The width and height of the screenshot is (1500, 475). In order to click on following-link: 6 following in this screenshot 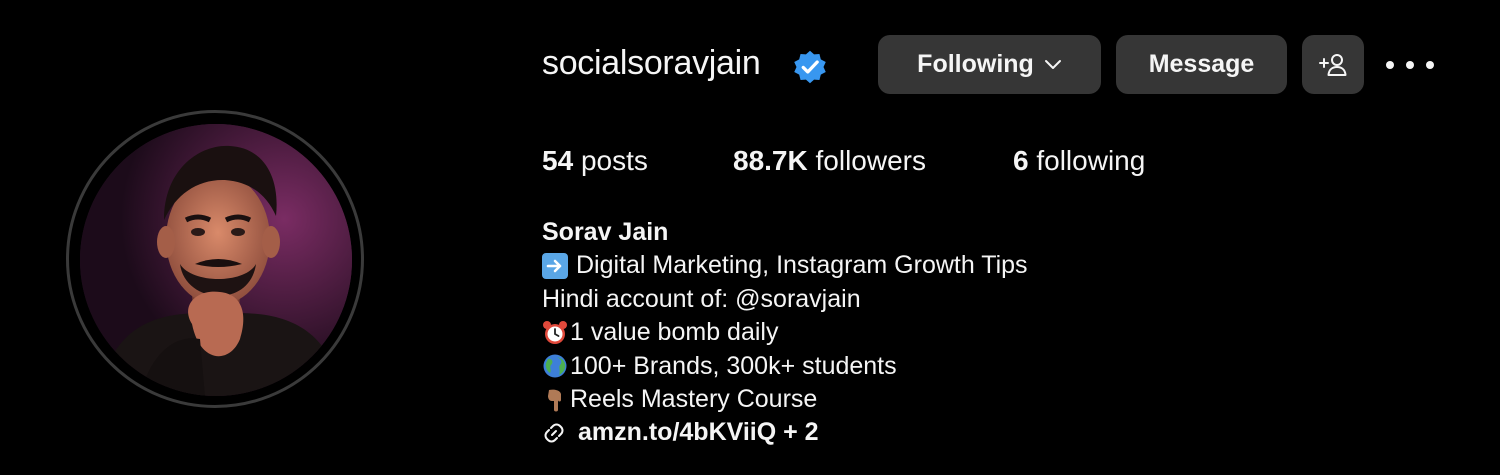, I will do `click(1079, 161)`.